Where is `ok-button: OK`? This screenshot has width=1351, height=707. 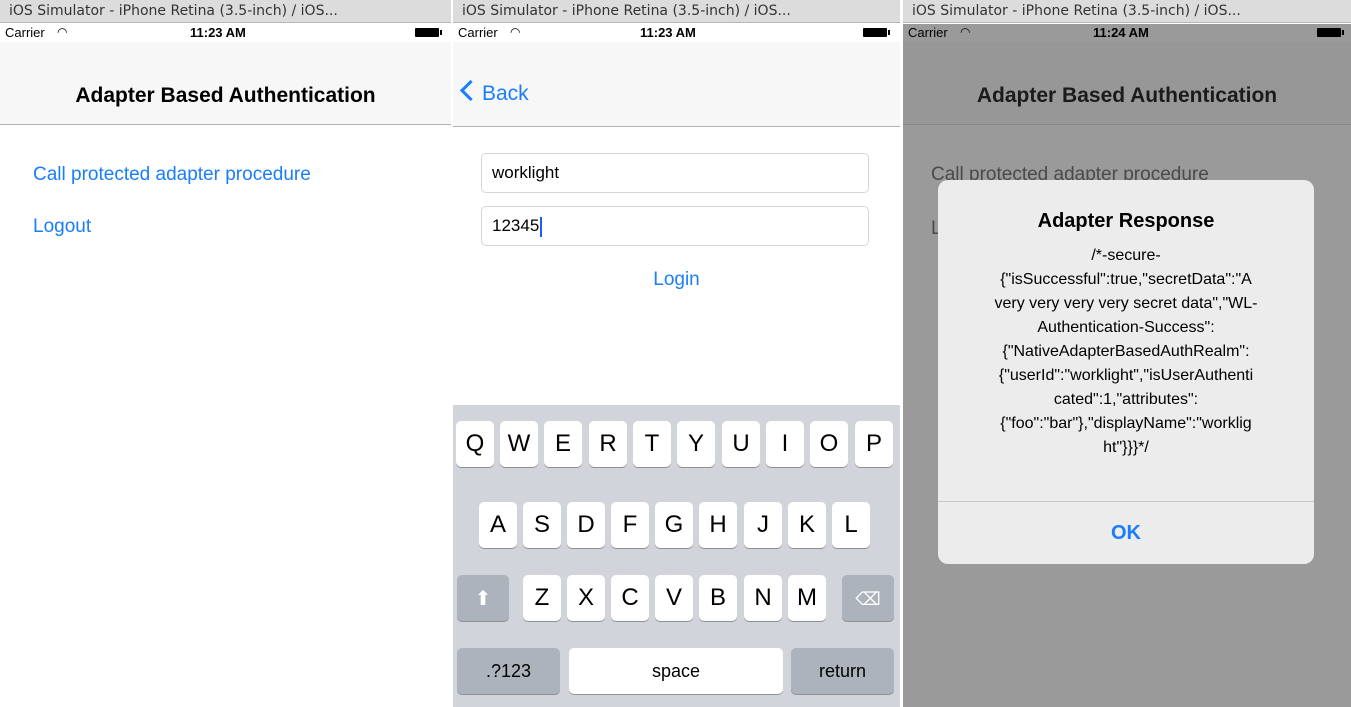
ok-button: OK is located at coordinates (1126, 533).